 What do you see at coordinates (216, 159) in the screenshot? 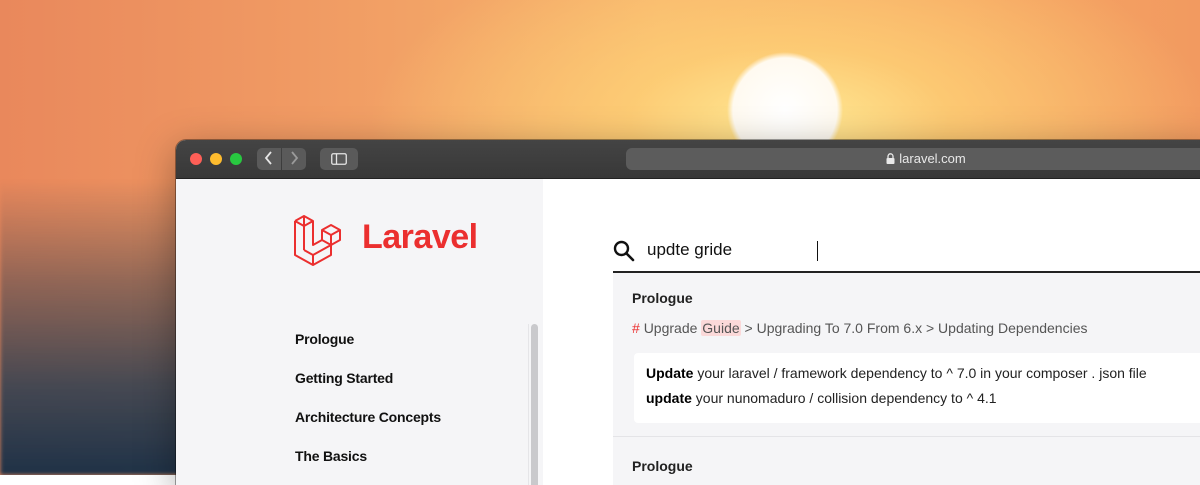
I see `minimize-window-button` at bounding box center [216, 159].